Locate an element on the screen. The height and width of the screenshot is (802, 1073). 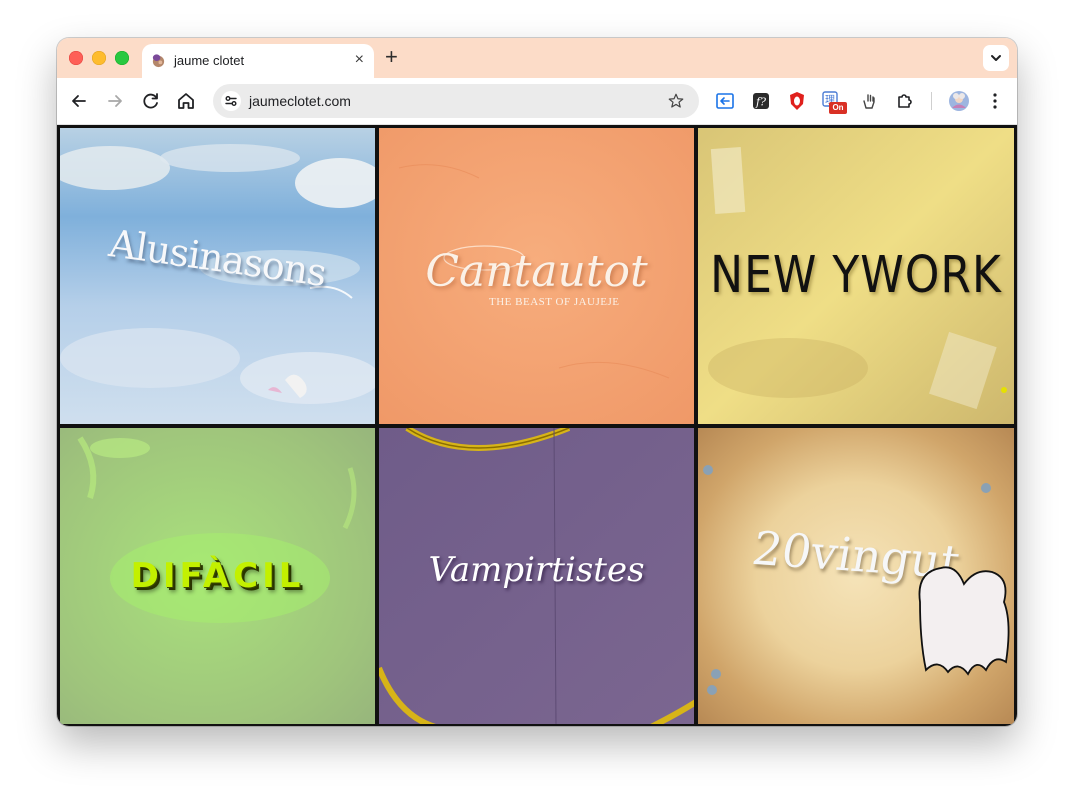
tile-20vingut: 20vingut is located at coordinates (856, 576).